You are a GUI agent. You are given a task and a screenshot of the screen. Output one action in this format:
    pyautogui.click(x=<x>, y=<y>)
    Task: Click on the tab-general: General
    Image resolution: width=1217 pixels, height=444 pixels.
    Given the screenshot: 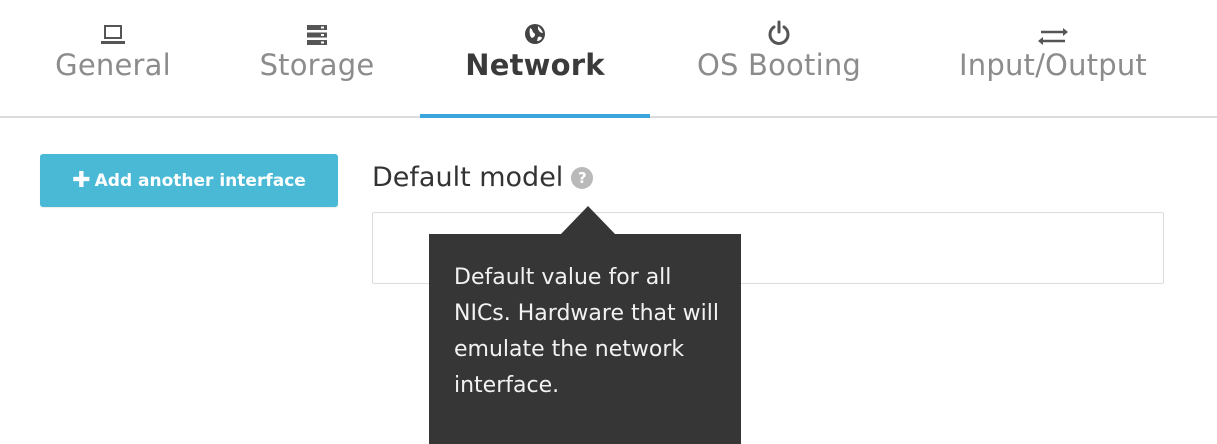 What is the action you would take?
    pyautogui.click(x=113, y=58)
    